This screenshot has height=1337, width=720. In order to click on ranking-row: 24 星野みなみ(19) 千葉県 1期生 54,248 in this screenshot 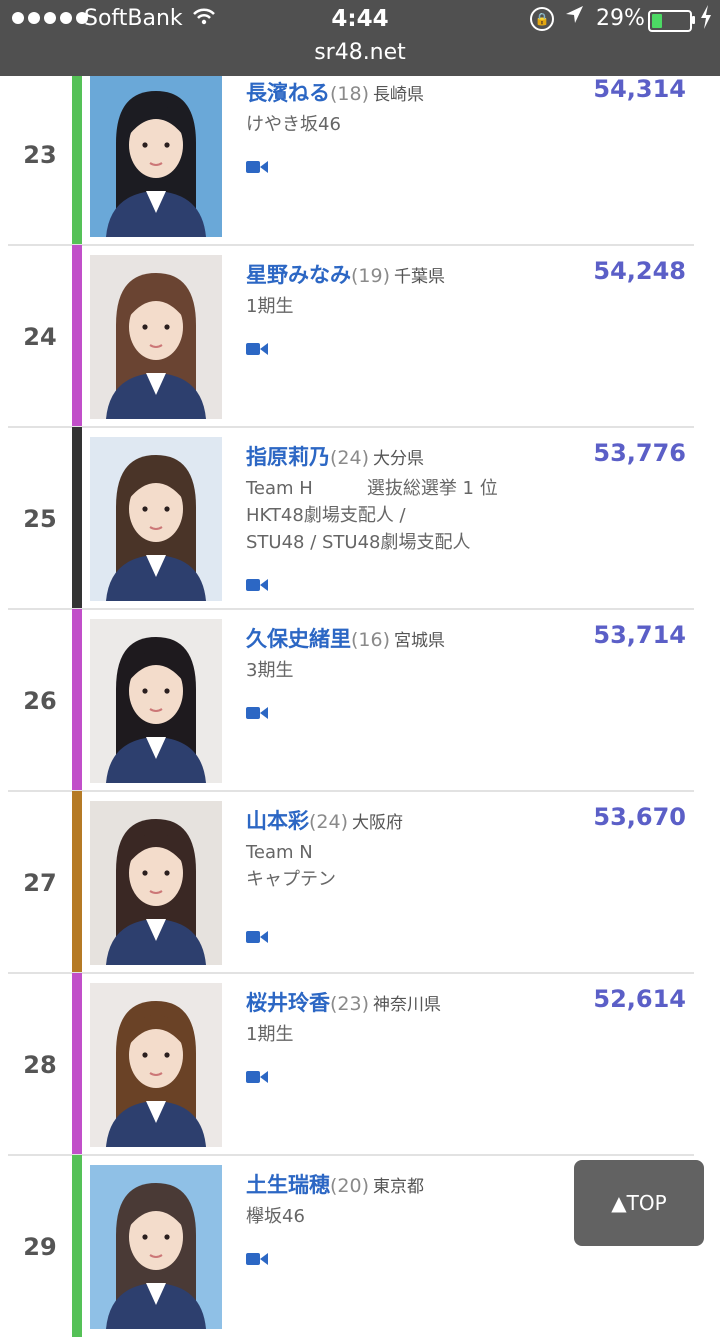, I will do `click(360, 336)`.